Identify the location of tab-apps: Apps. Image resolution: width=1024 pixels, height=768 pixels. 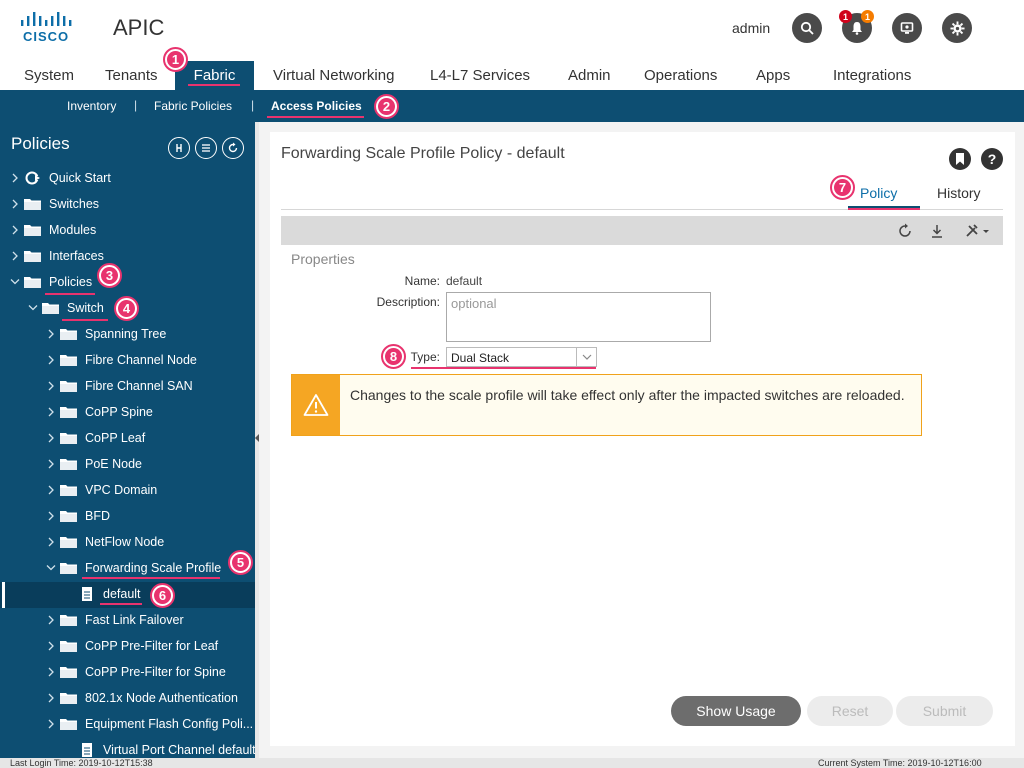
(773, 75).